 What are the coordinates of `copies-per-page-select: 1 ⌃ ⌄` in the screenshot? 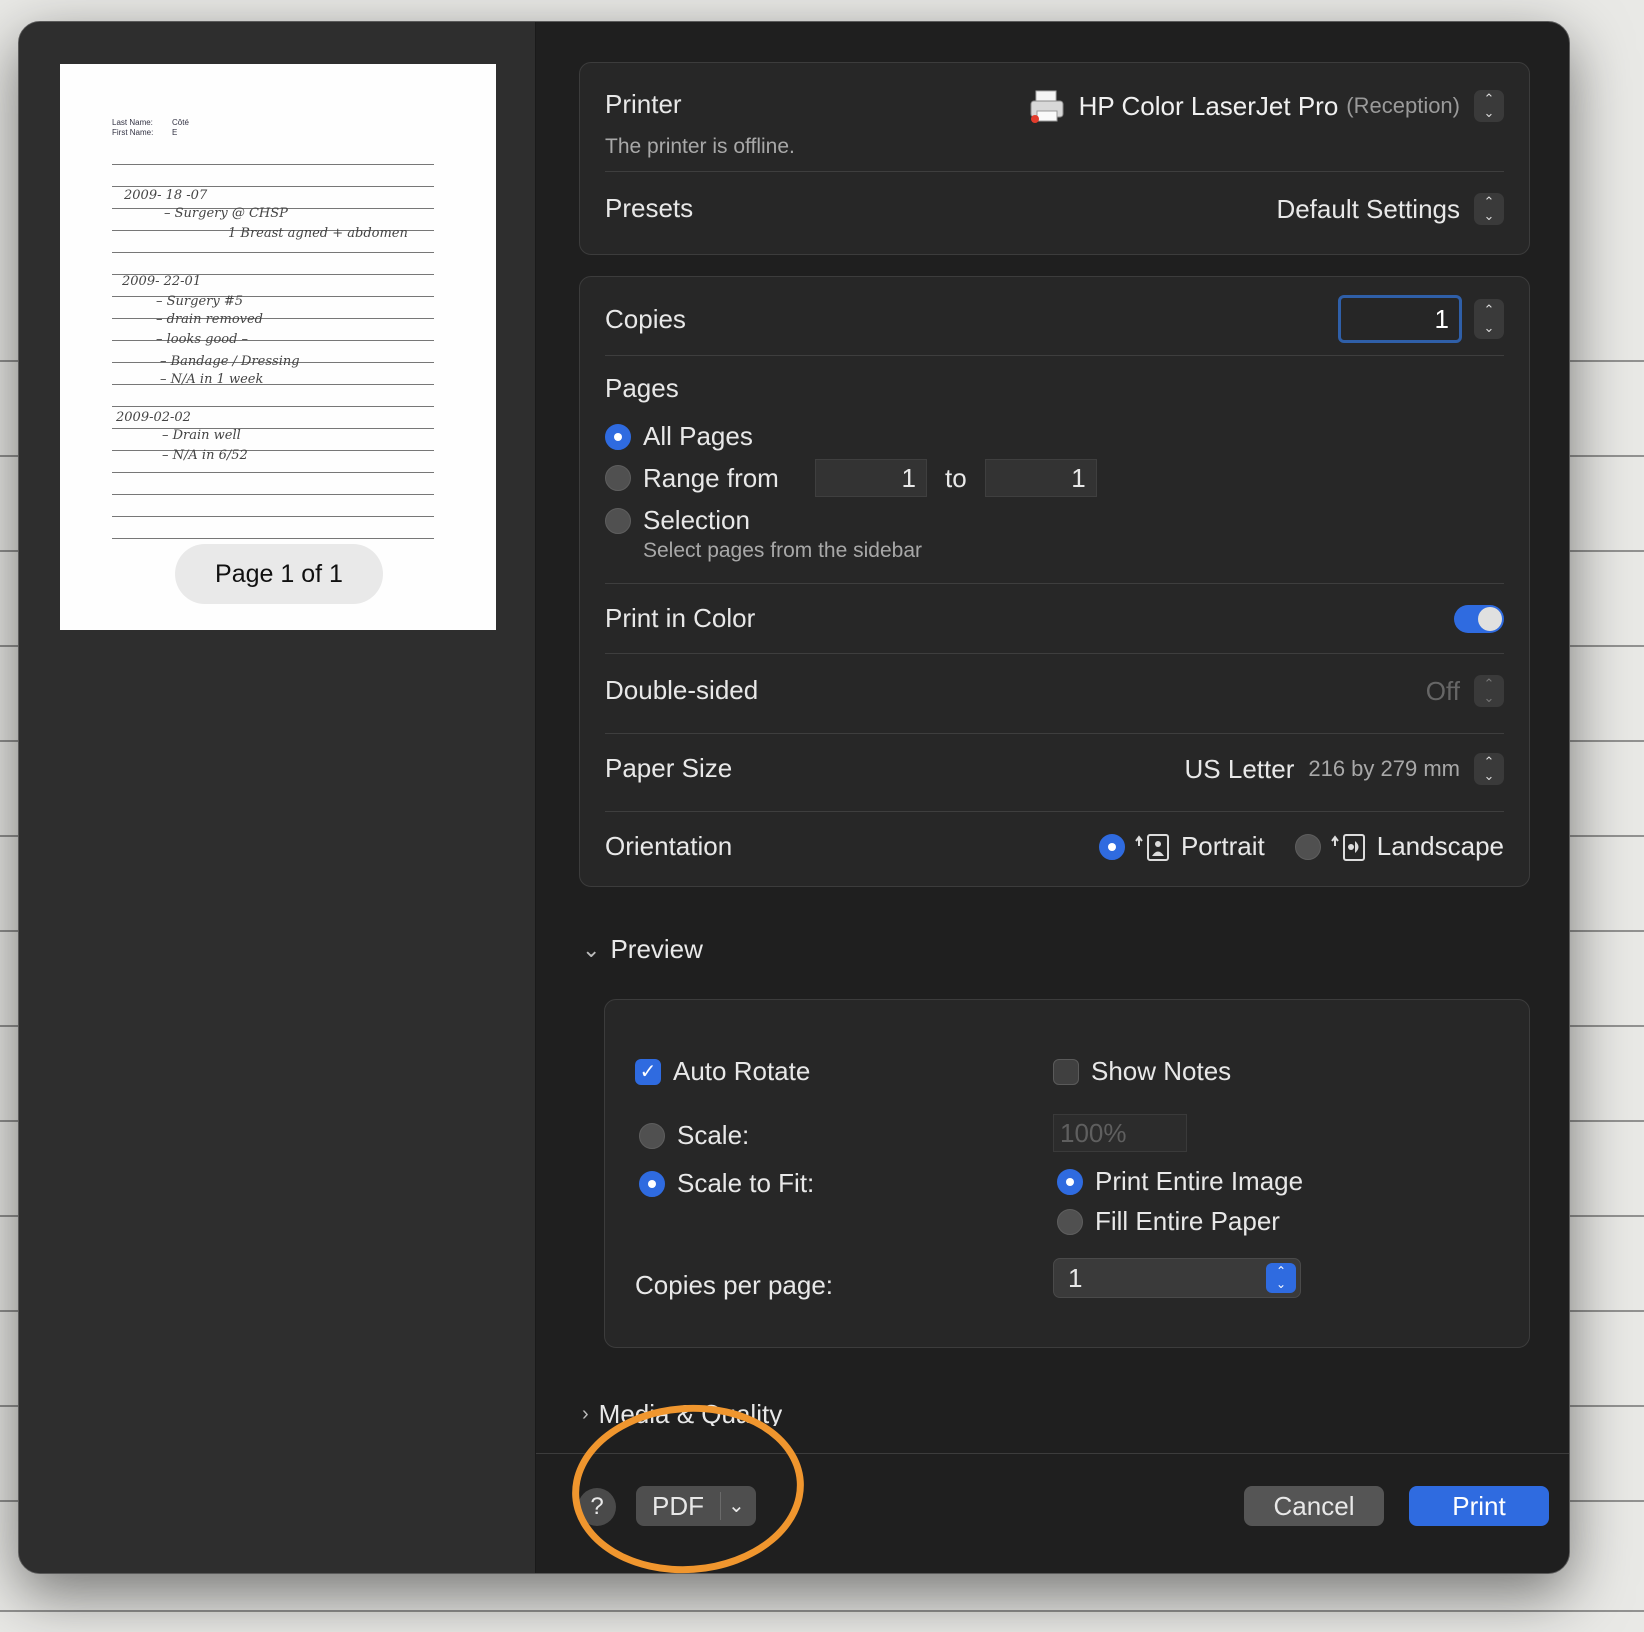 It's located at (1177, 1278).